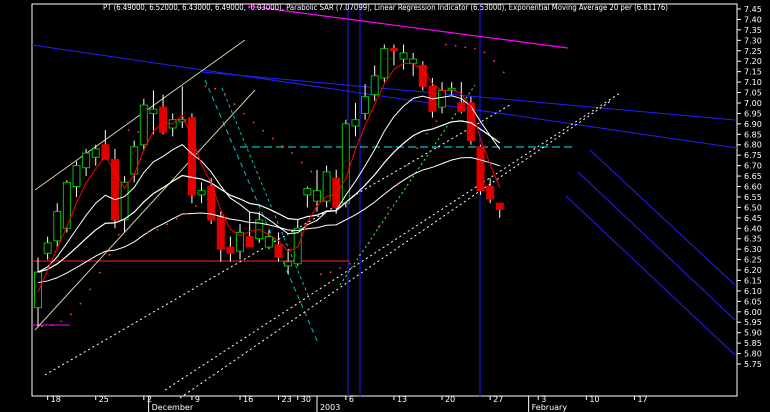  Describe the element at coordinates (753, 218) in the screenshot. I see `y-tick-label: 6.45` at that location.